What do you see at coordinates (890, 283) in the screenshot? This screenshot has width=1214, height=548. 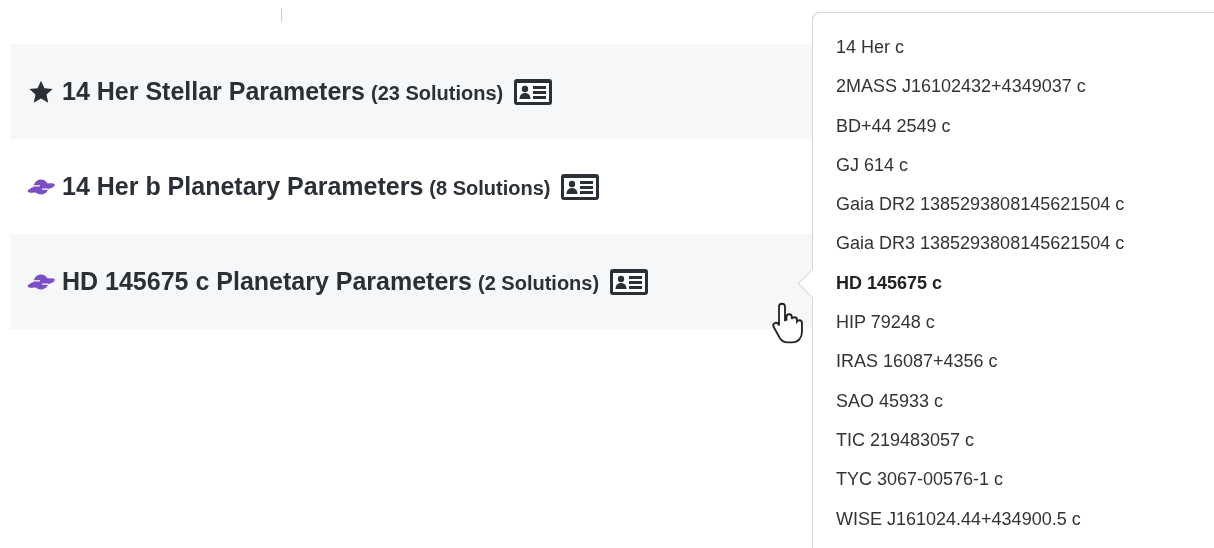 I see `alias-name: HD 145675 c` at bounding box center [890, 283].